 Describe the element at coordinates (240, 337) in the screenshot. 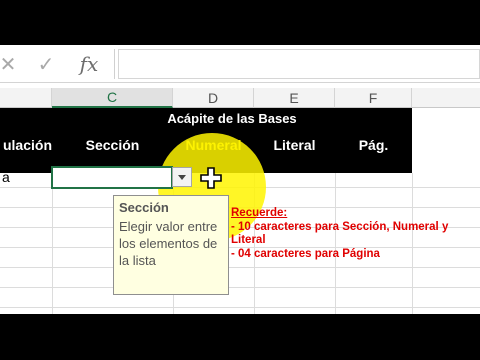

I see `letterbox-bottom` at that location.